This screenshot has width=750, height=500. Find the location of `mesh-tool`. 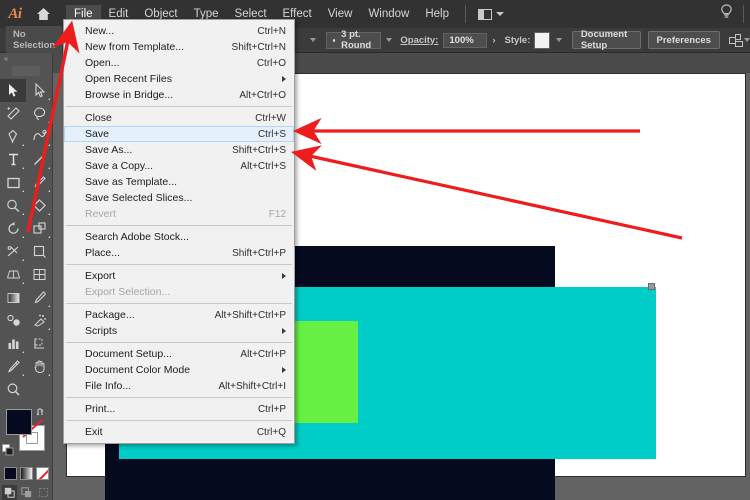

mesh-tool is located at coordinates (39, 274).